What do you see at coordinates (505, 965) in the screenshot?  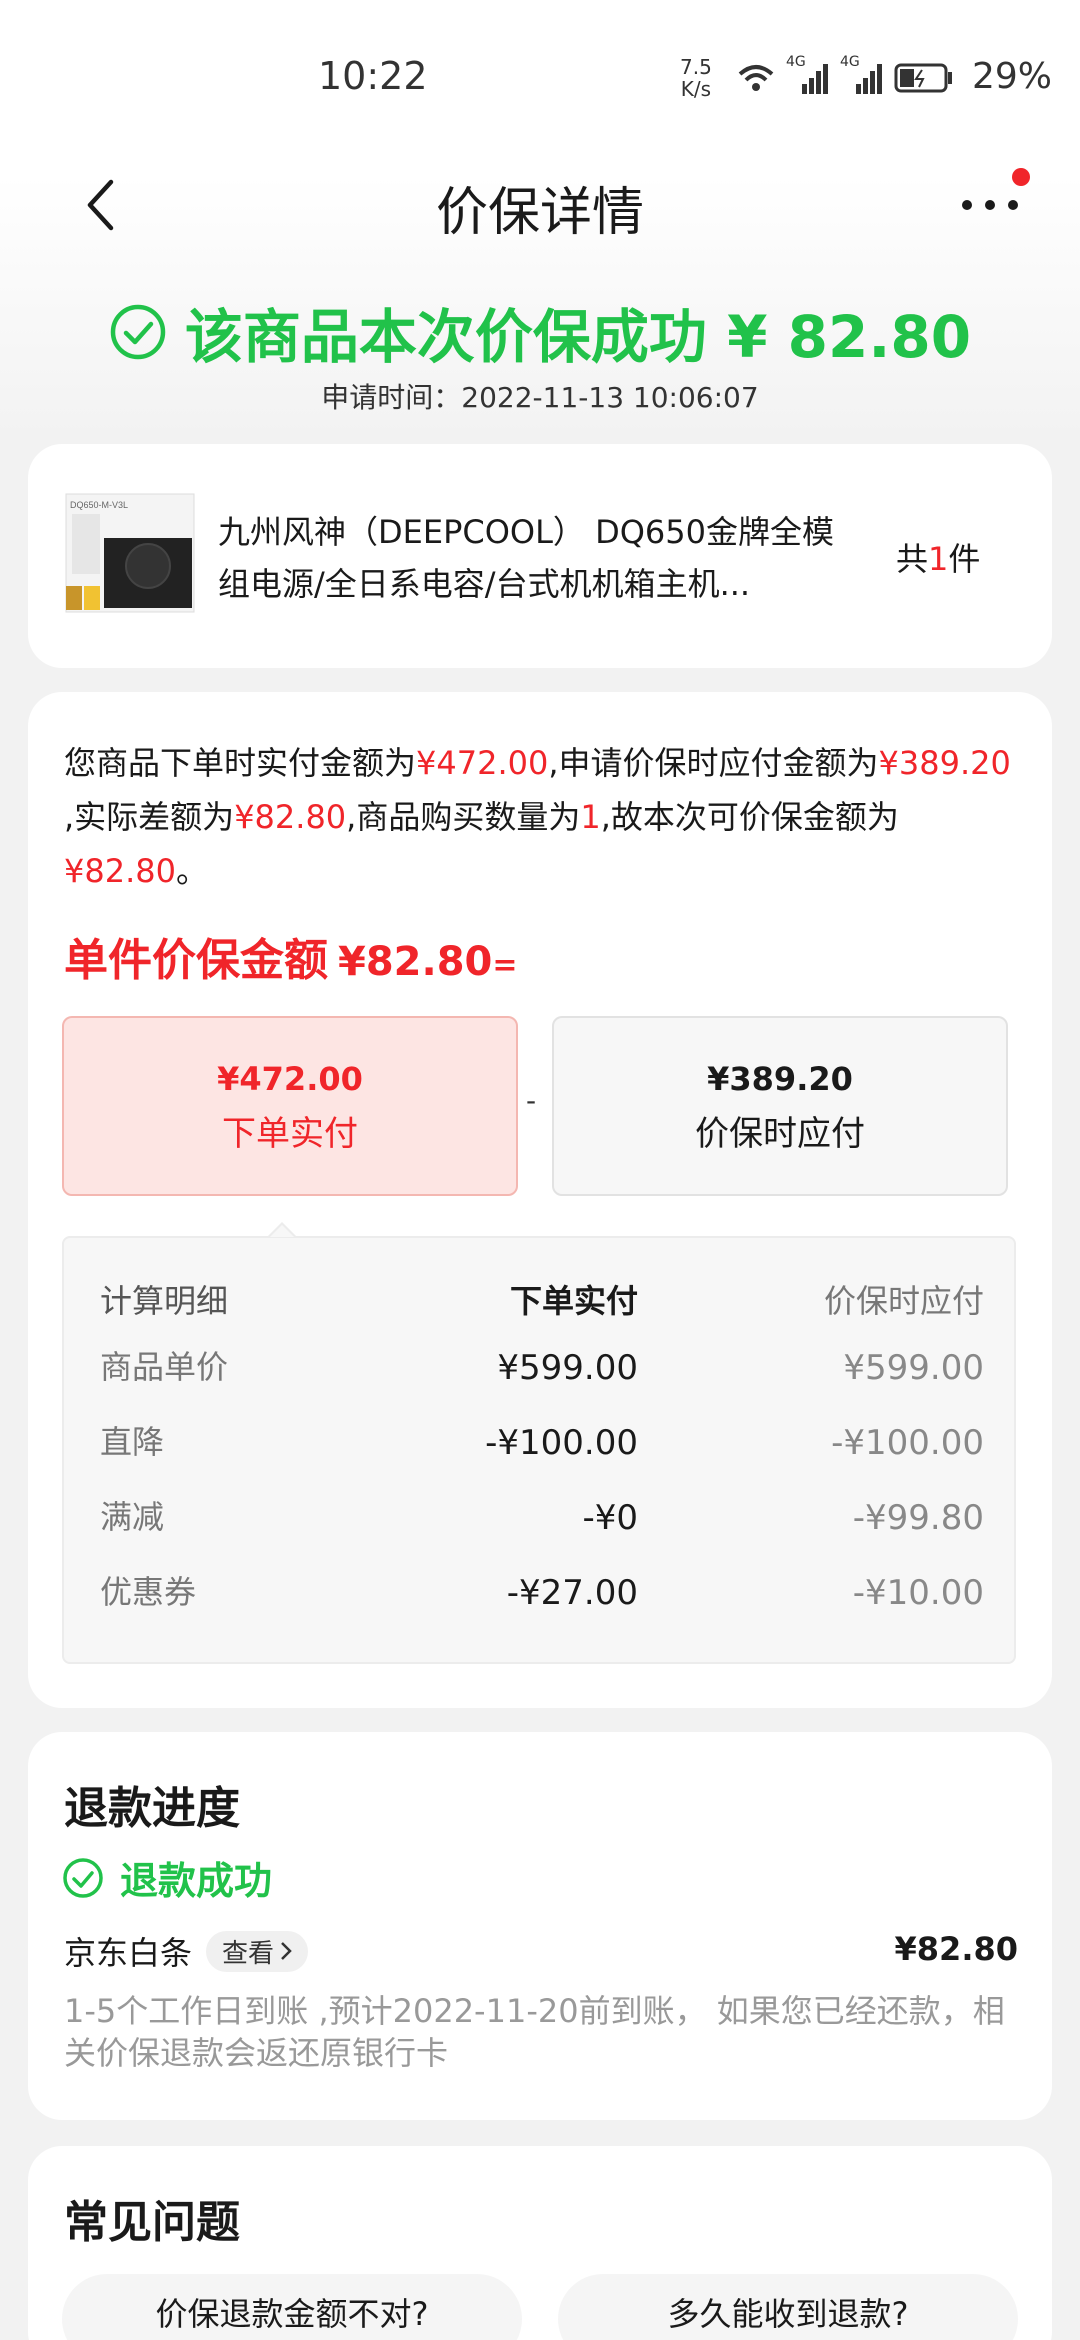 I see `equals-sign: =` at bounding box center [505, 965].